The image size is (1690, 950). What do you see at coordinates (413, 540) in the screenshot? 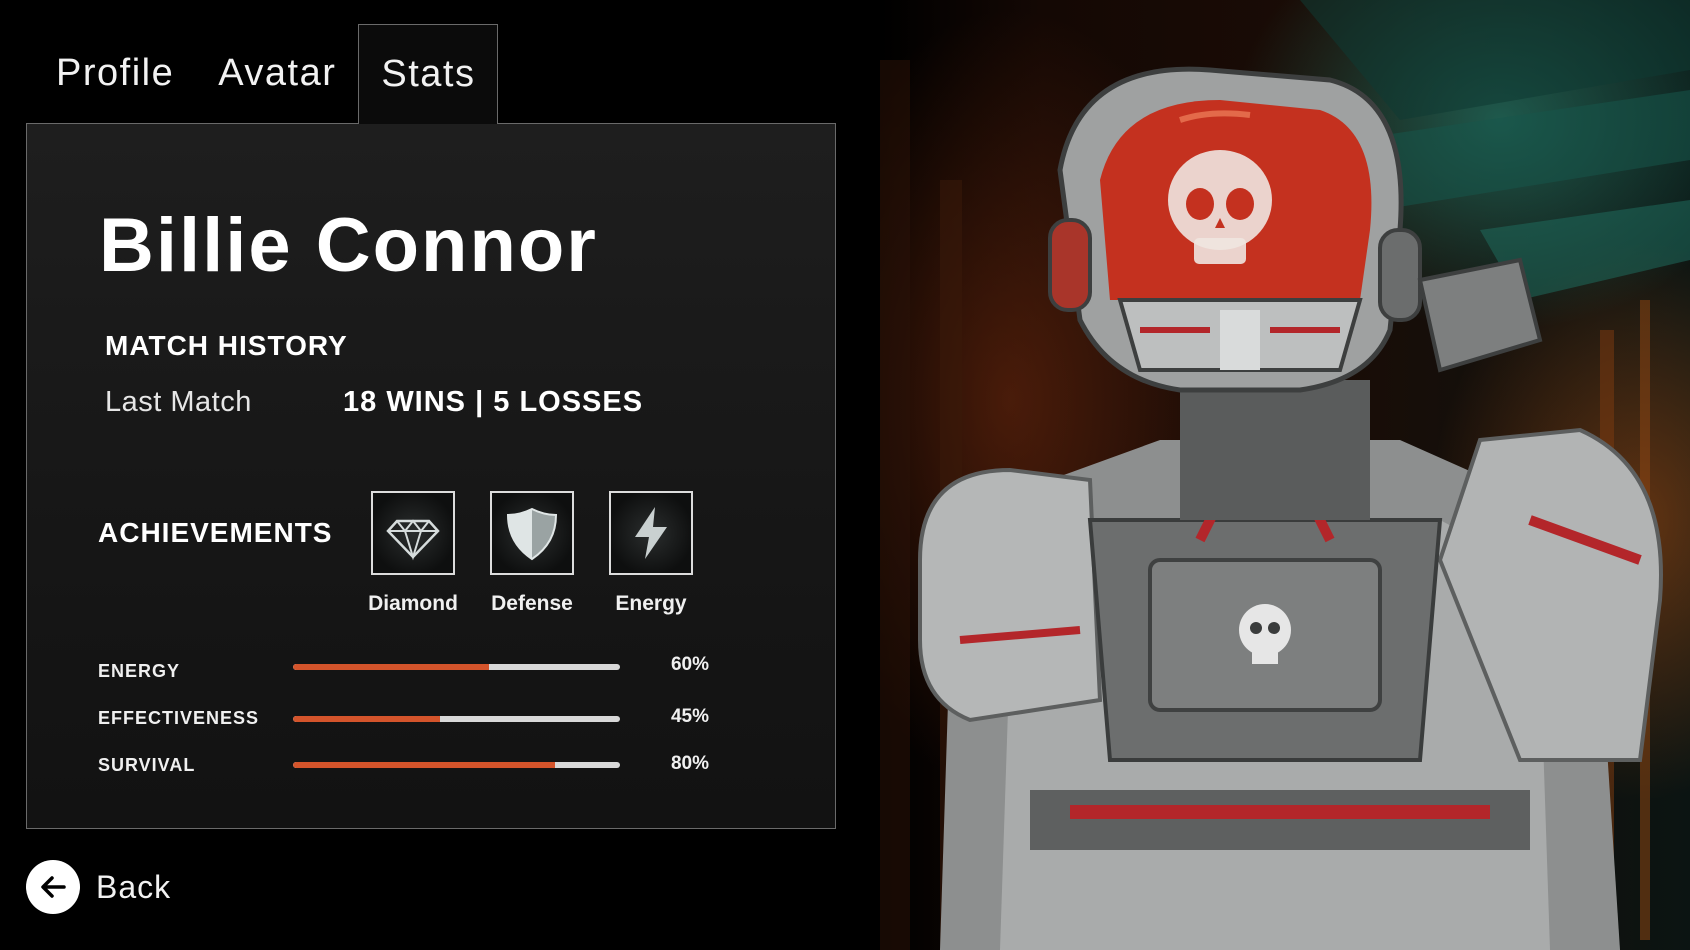
I see `diamond-icon` at bounding box center [413, 540].